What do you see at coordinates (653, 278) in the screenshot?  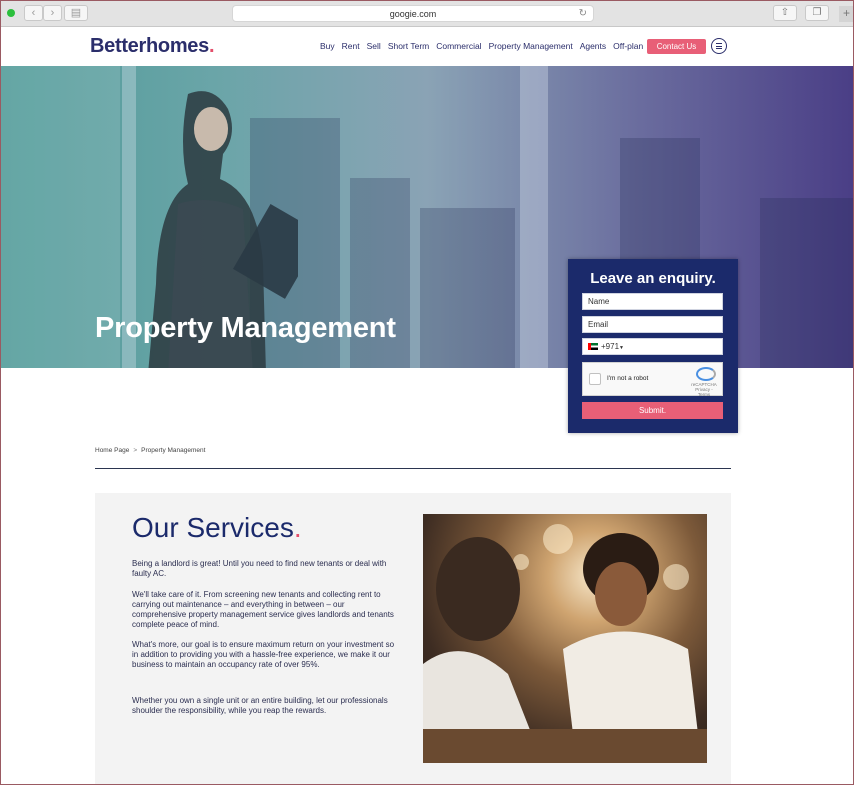 I see `enquiry-title: Leave an enquiry.` at bounding box center [653, 278].